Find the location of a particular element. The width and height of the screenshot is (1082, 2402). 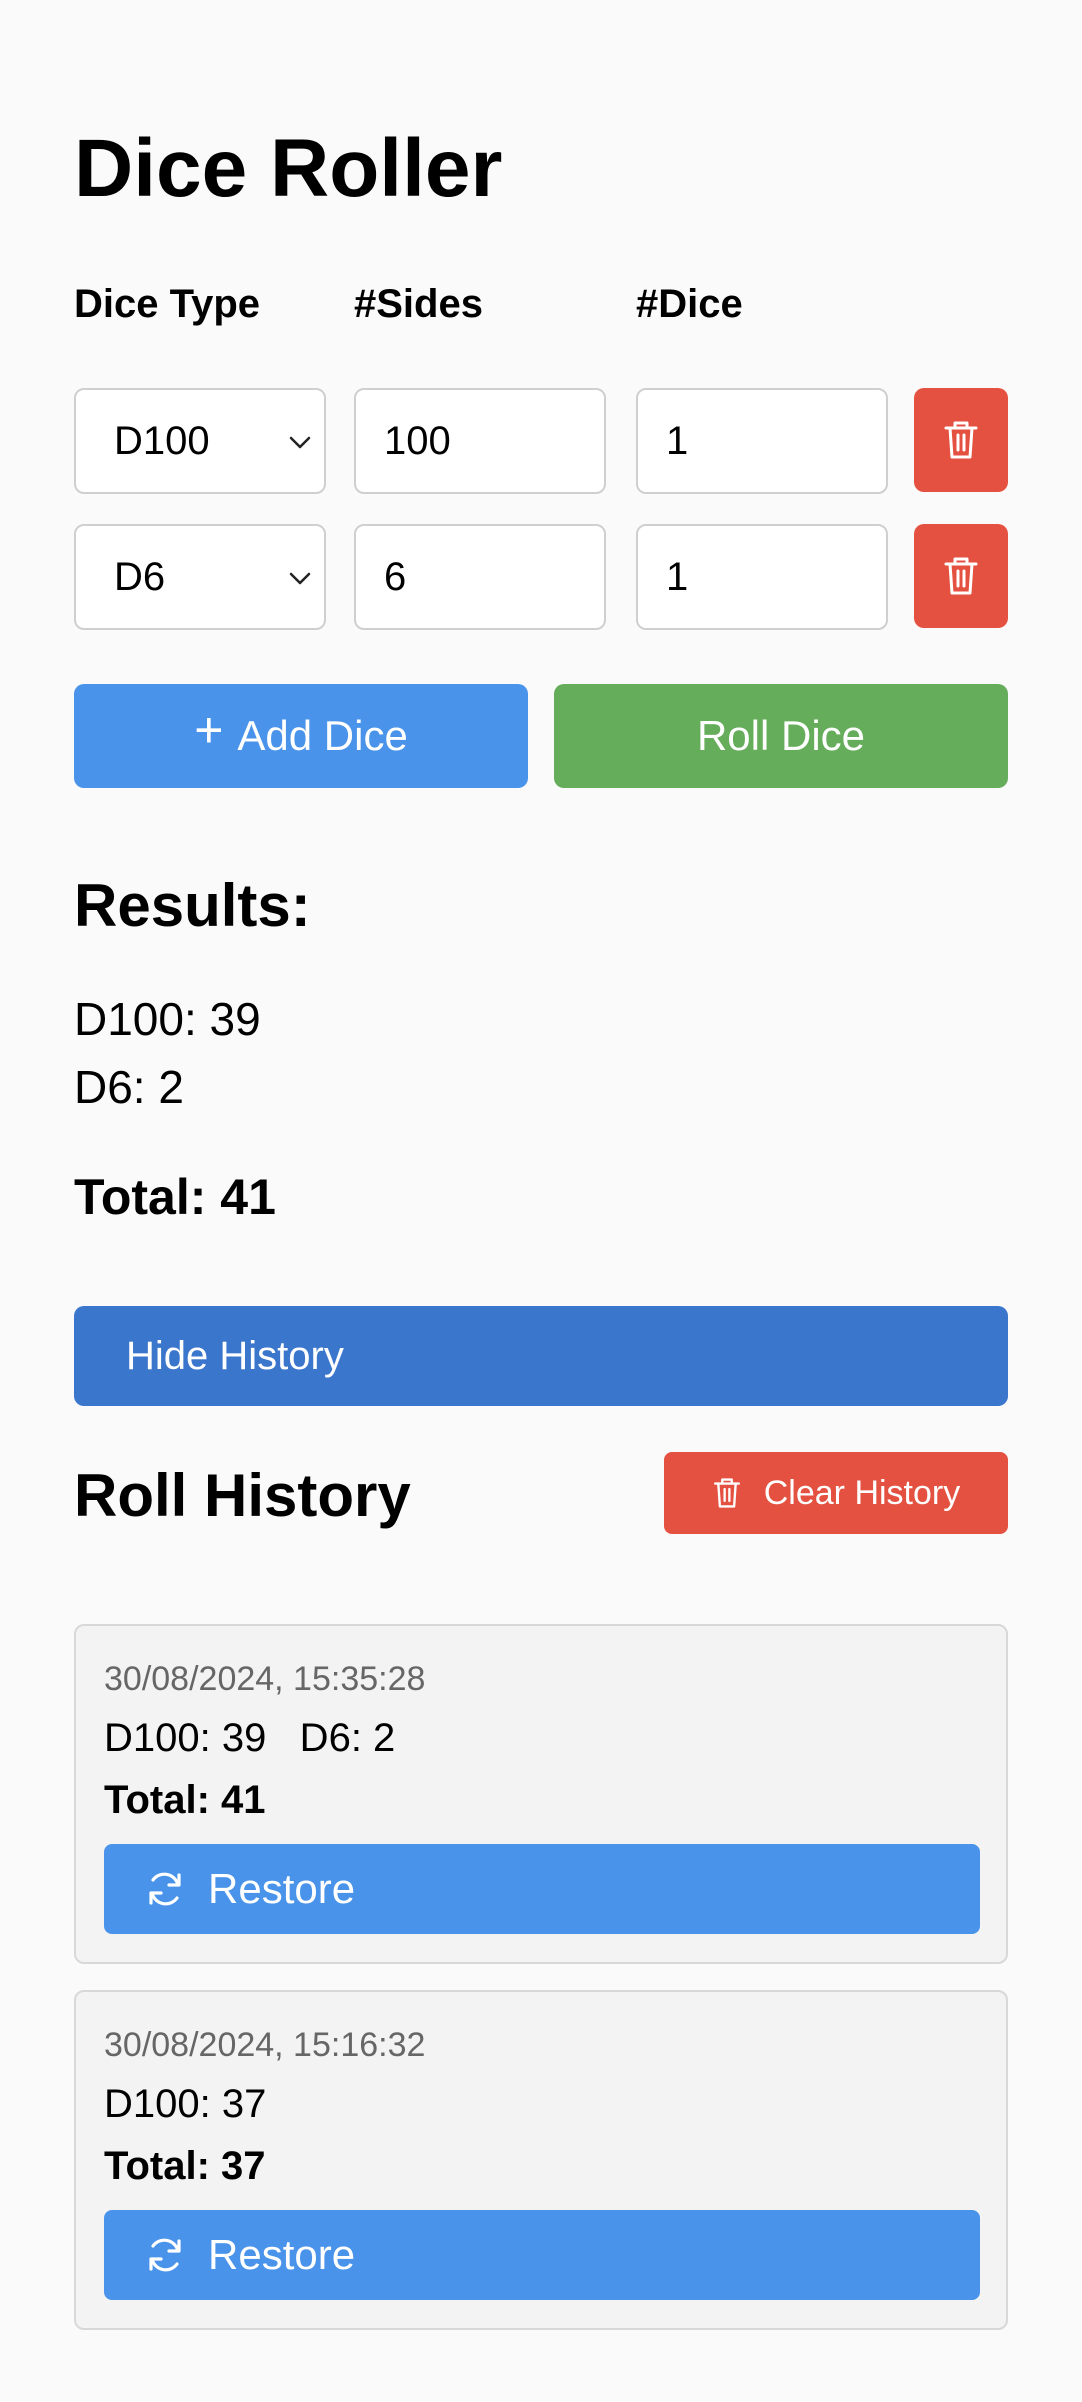

add-dice-label: Add Dice is located at coordinates (322, 735).